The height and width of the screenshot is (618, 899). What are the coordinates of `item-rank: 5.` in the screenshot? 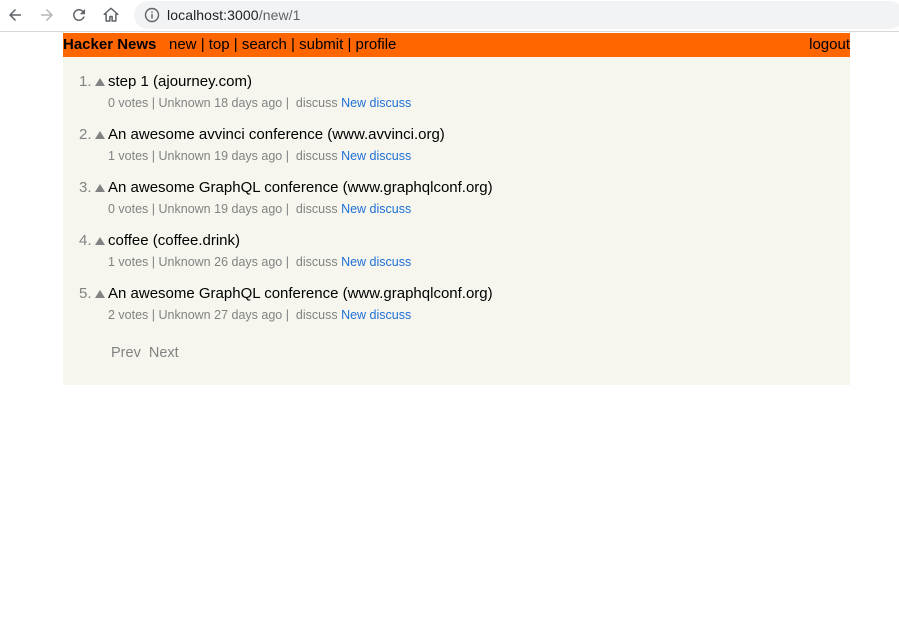 It's located at (85, 293).